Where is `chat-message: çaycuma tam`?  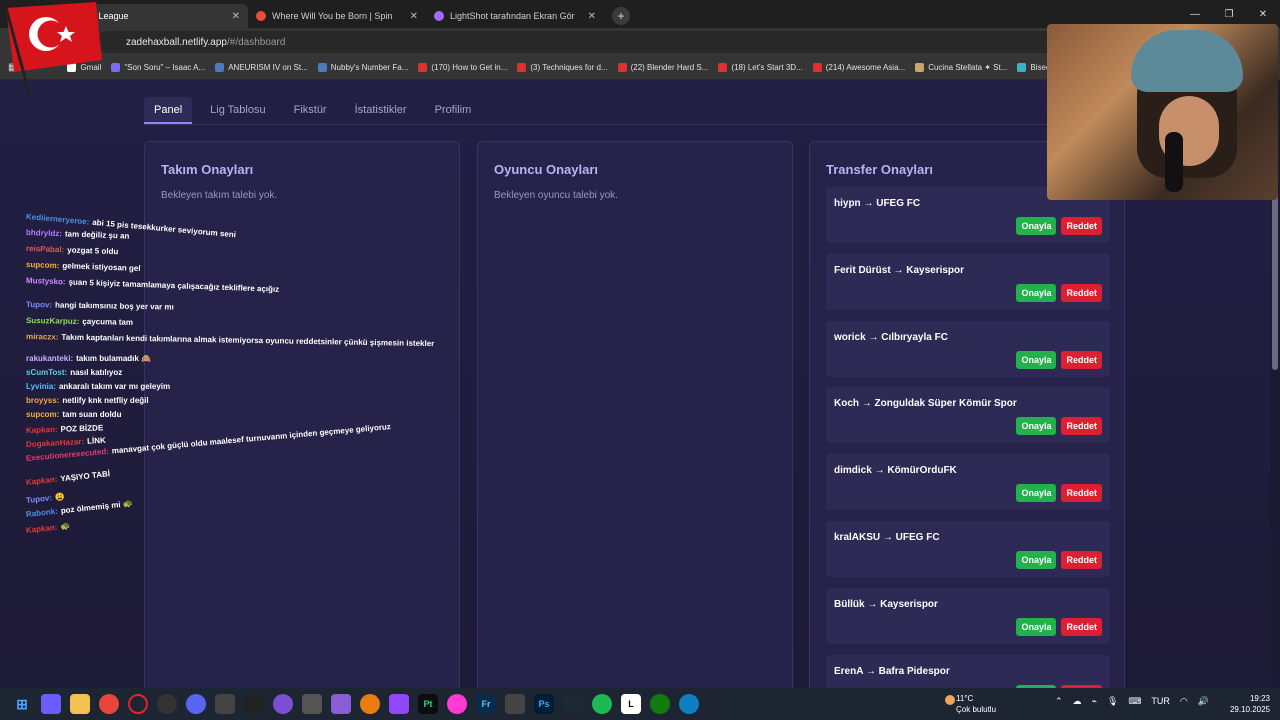
chat-message: çaycuma tam is located at coordinates (108, 321).